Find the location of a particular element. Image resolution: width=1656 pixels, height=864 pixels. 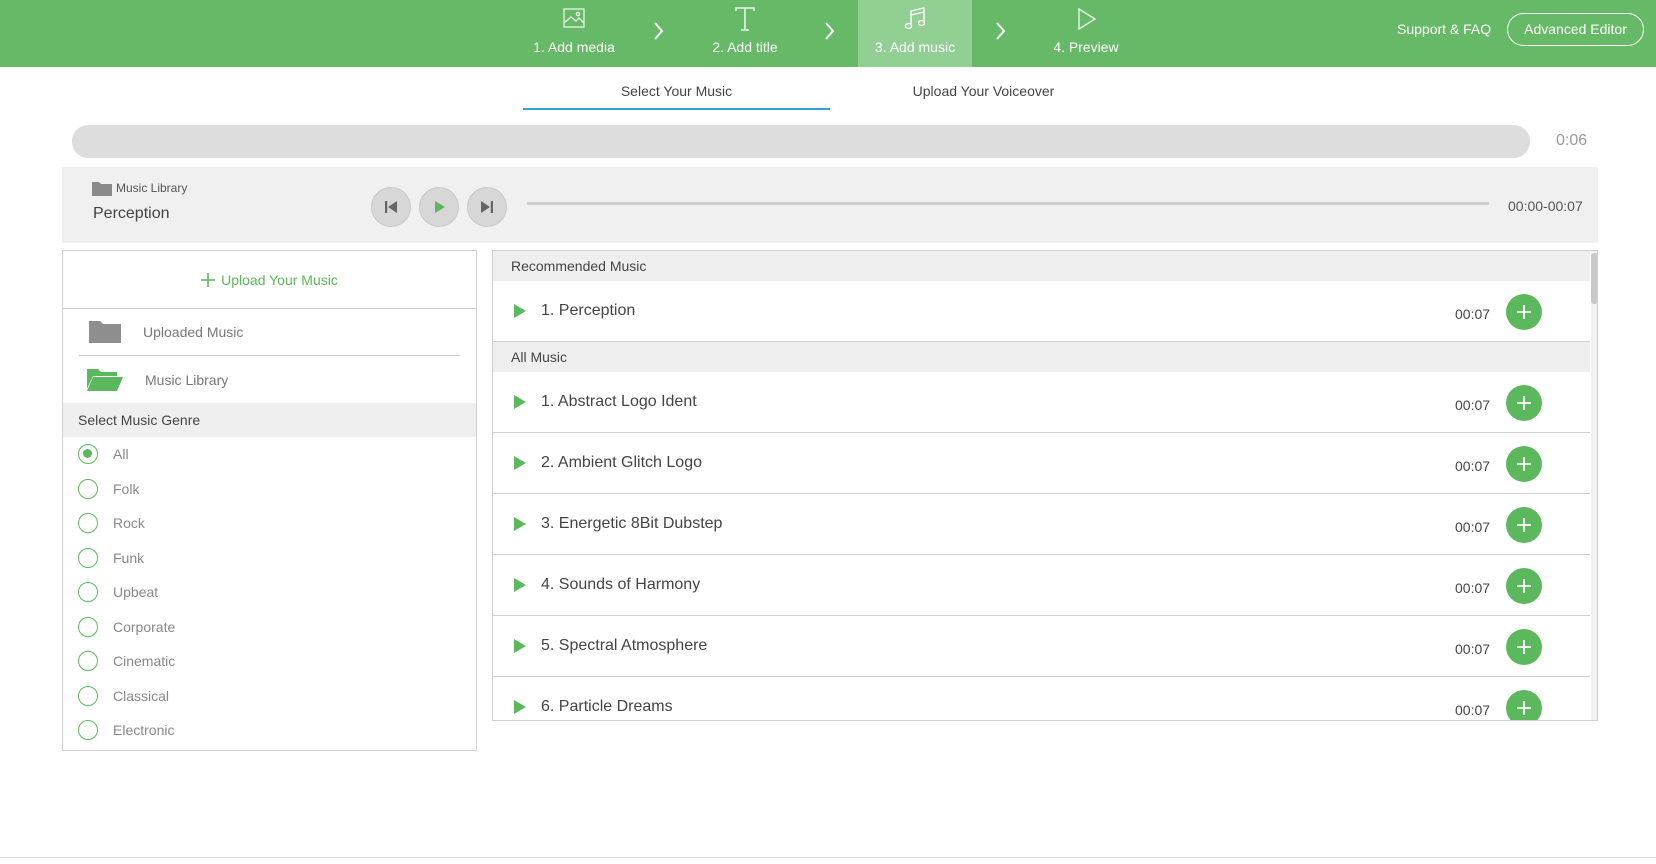

recommended-heading: Recommended Music is located at coordinates (1041, 266).